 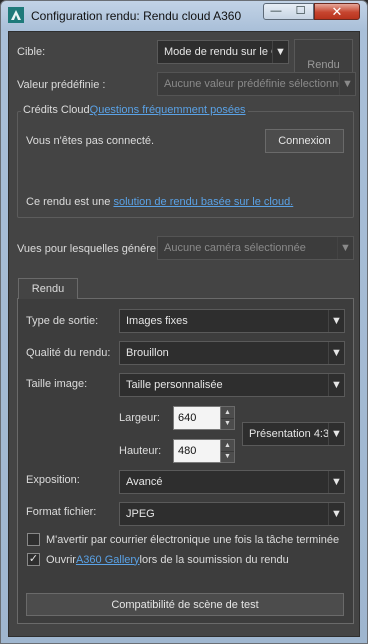 What do you see at coordinates (197, 451) in the screenshot?
I see `height-input: 480` at bounding box center [197, 451].